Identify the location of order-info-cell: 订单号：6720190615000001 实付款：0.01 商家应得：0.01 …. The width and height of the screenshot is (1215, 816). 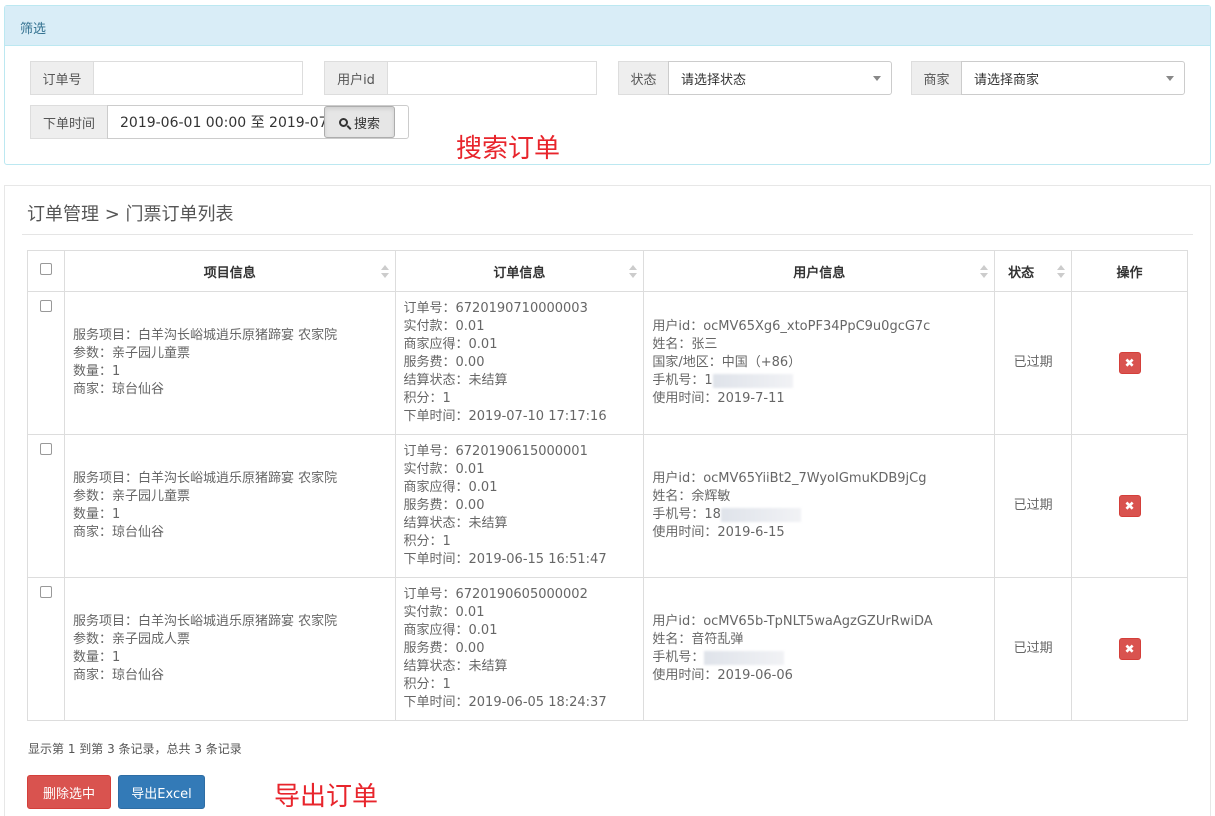
(519, 506).